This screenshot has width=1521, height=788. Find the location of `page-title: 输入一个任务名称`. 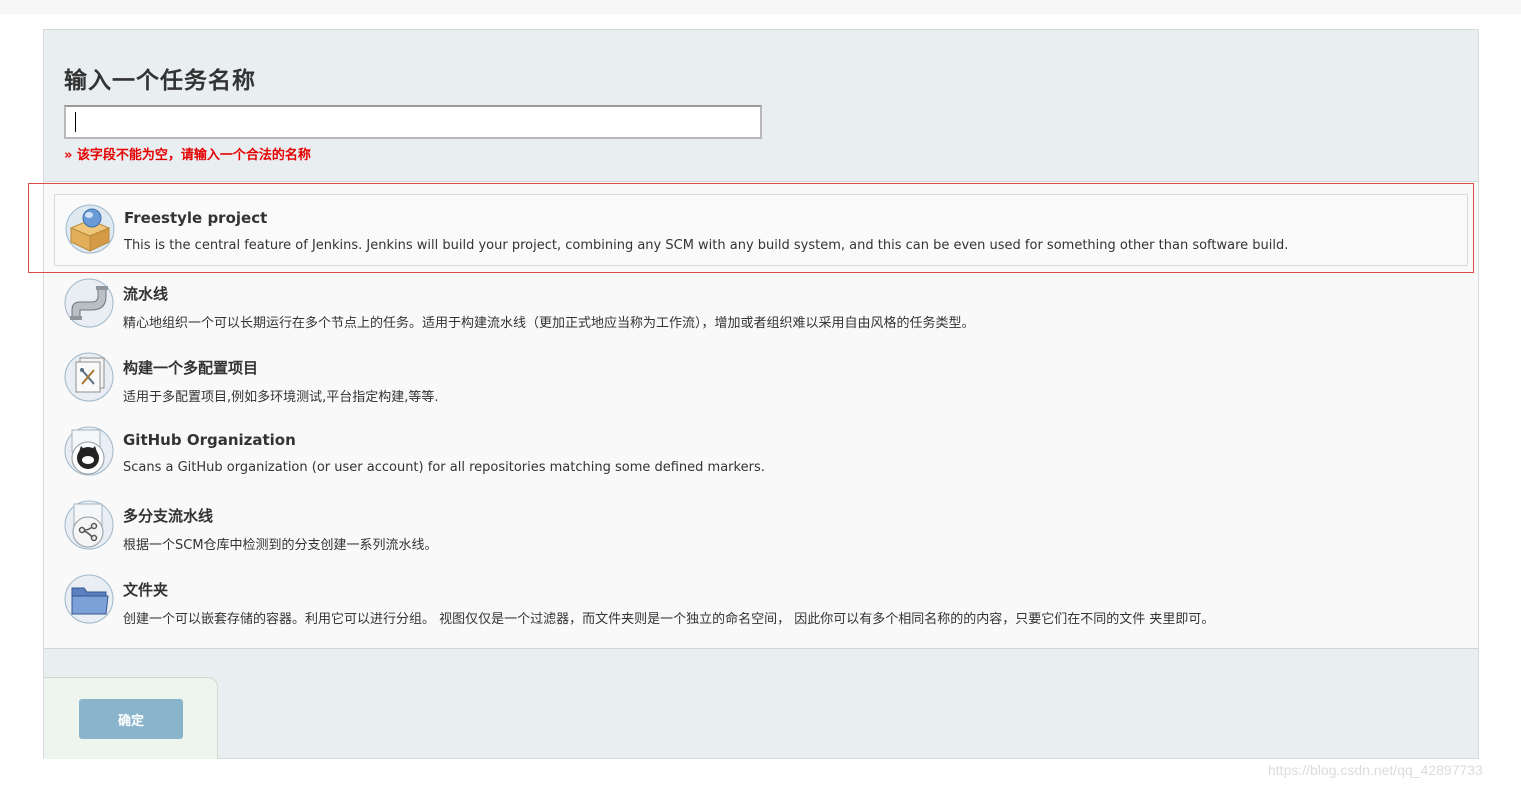

page-title: 输入一个任务名称 is located at coordinates (160, 81).